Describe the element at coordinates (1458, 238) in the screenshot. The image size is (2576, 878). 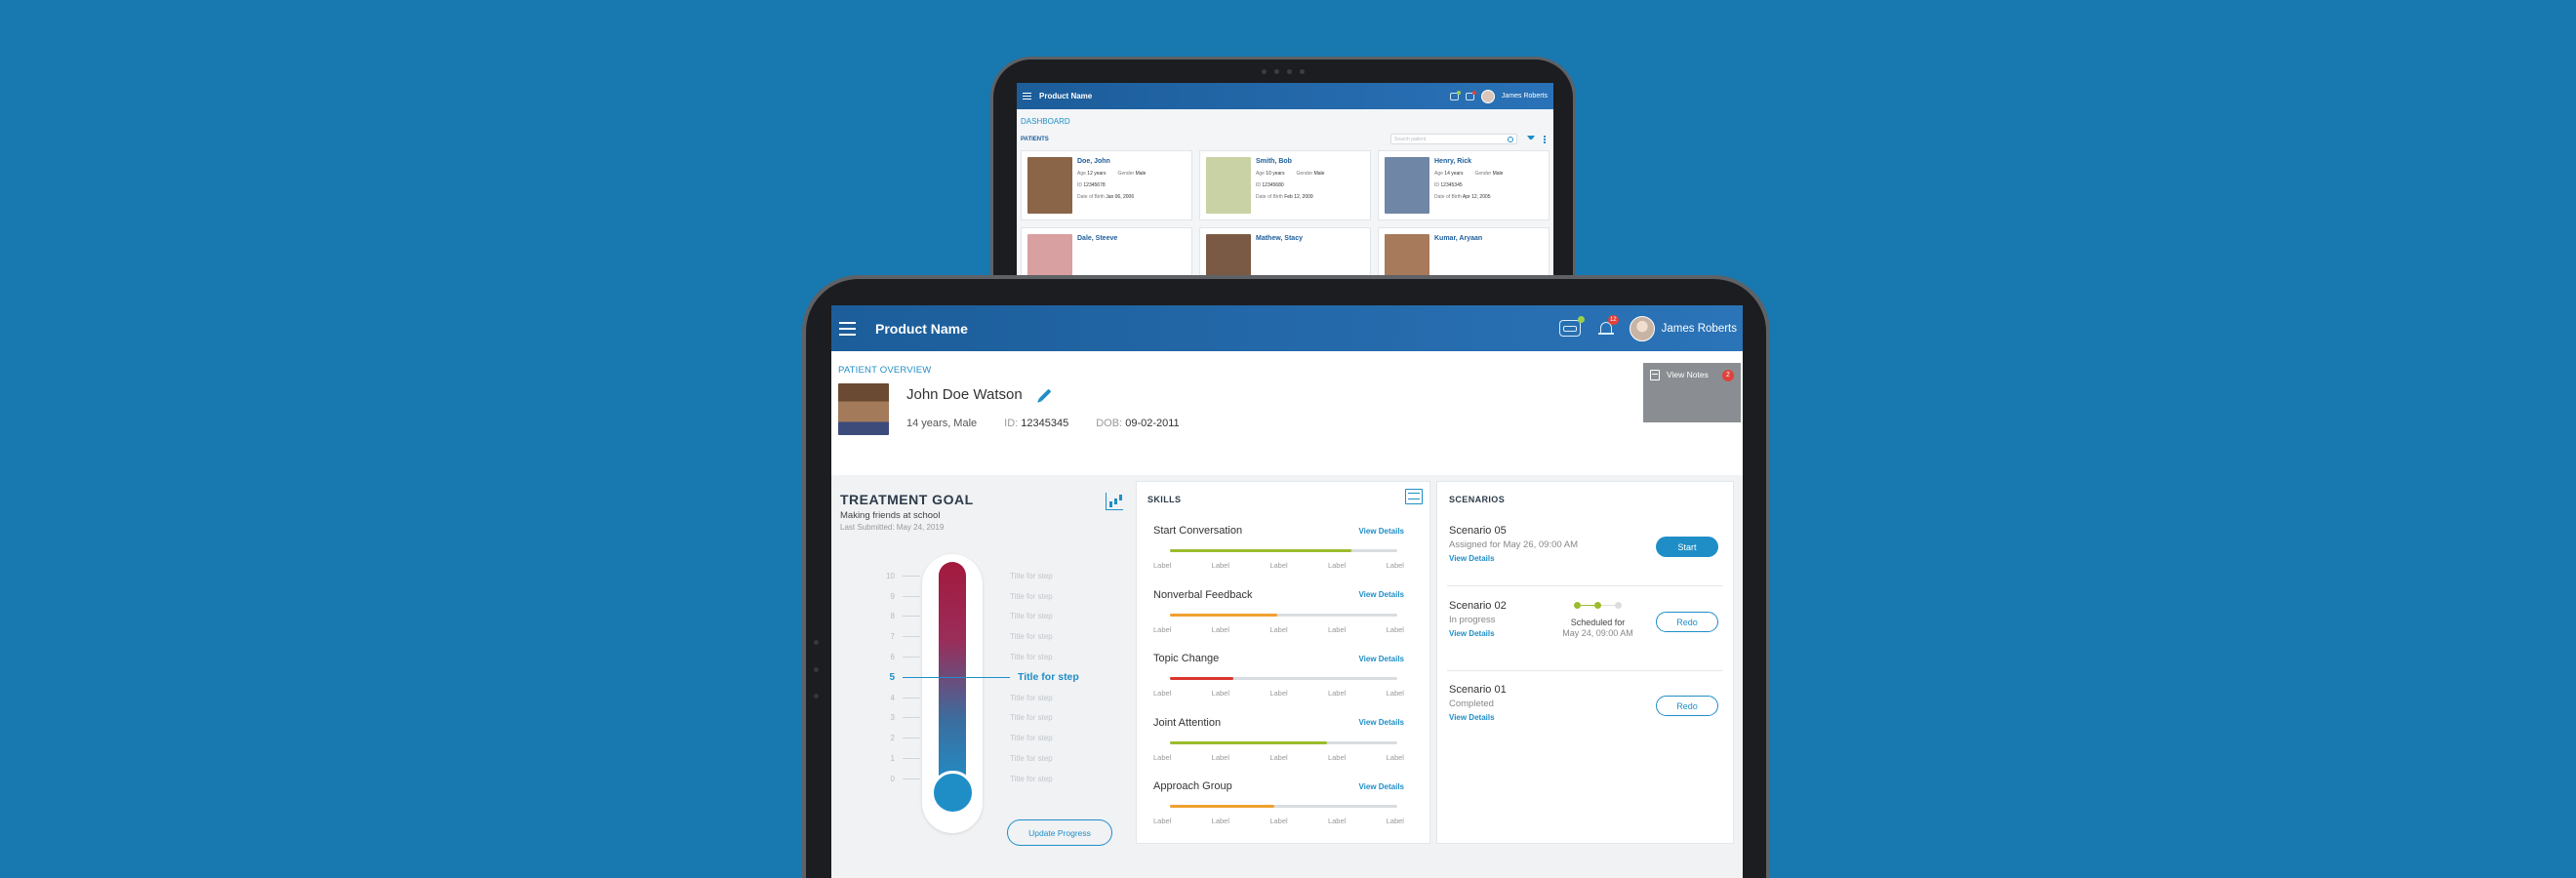
I see `patient-card-name: Kumar, Aryaan` at that location.